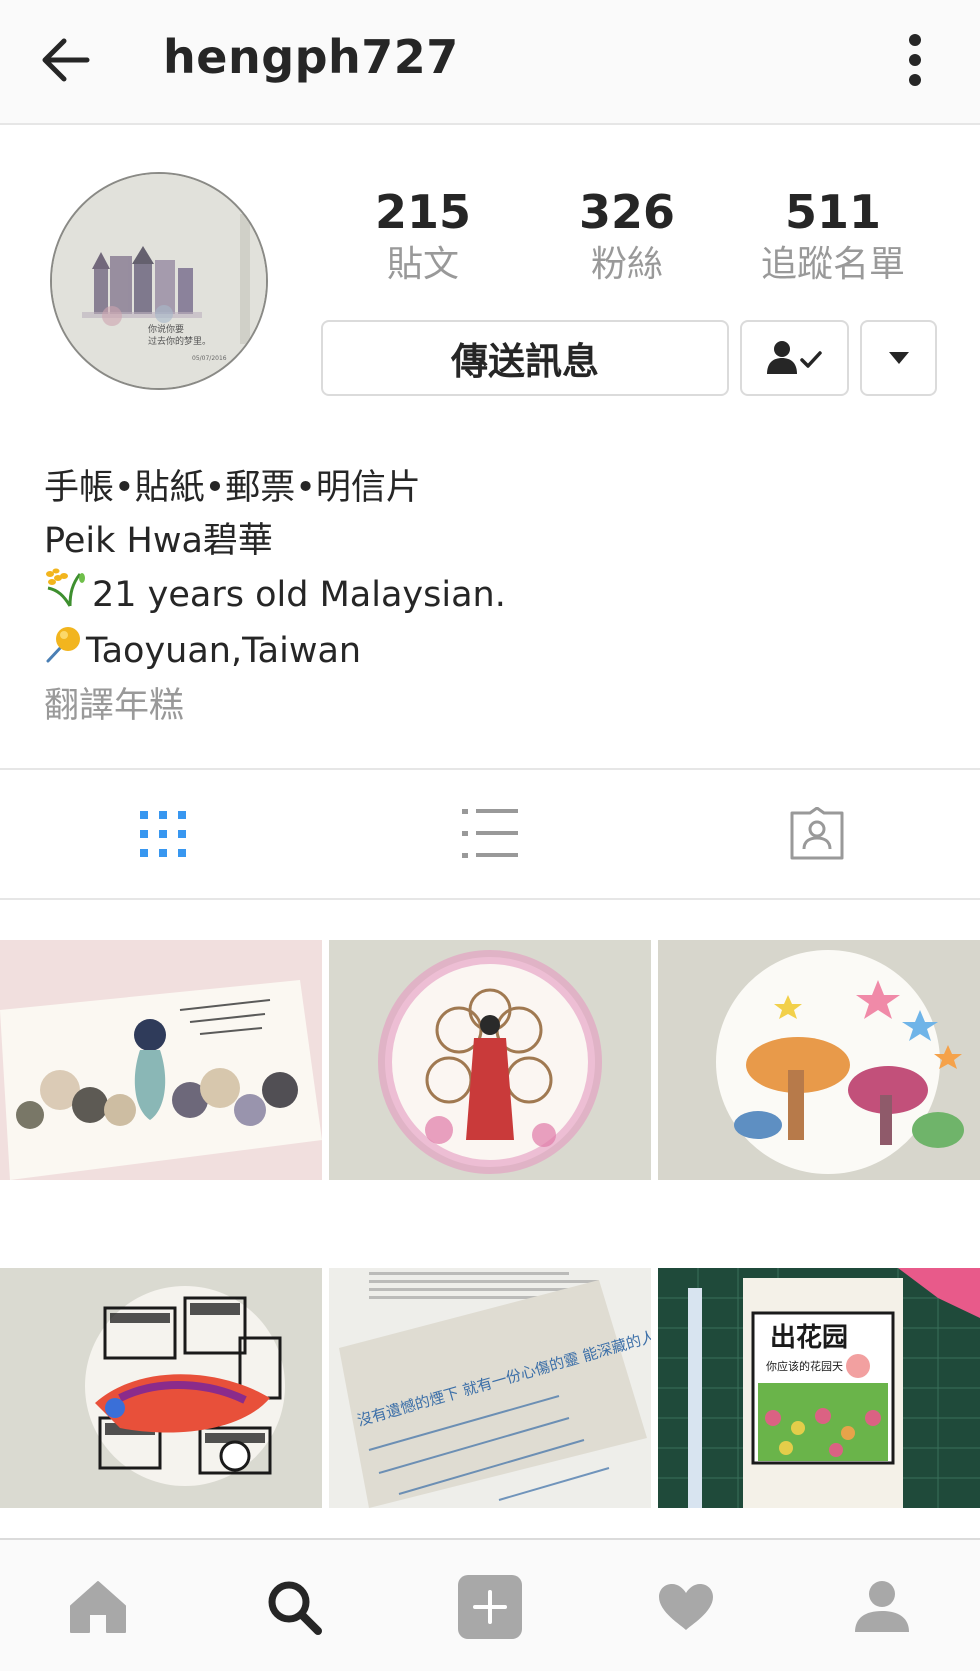 The image size is (980, 1671). What do you see at coordinates (423, 212) in the screenshot?
I see `posts-count: 215` at bounding box center [423, 212].